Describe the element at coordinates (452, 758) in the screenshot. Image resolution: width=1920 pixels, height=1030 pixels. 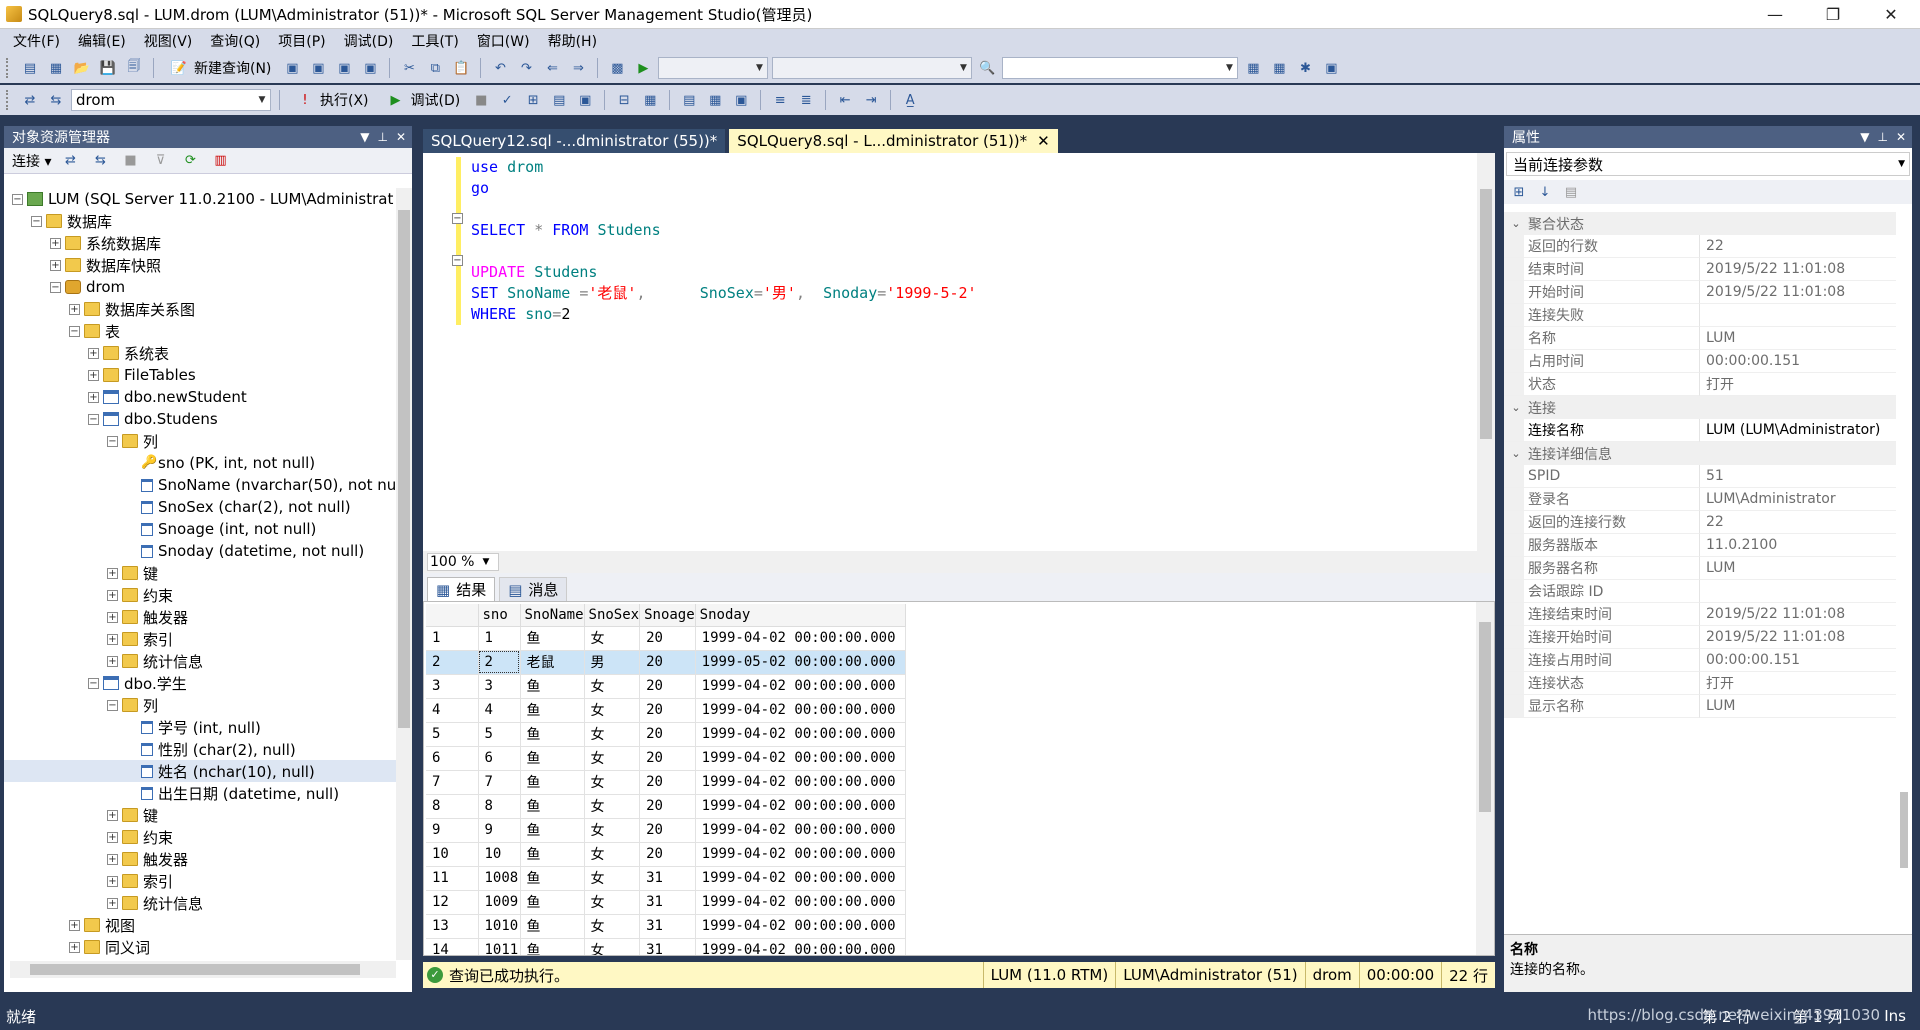
I see `row-number: 6` at that location.